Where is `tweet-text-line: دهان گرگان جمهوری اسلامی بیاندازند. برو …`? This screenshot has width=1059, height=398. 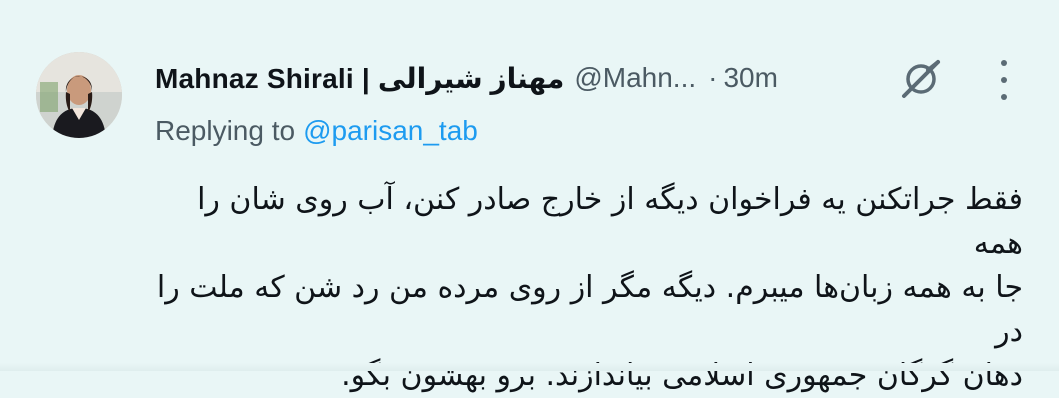
tweet-text-line: دهان گرگان جمهوری اسلامی بیاندازند. برو … is located at coordinates (682, 375).